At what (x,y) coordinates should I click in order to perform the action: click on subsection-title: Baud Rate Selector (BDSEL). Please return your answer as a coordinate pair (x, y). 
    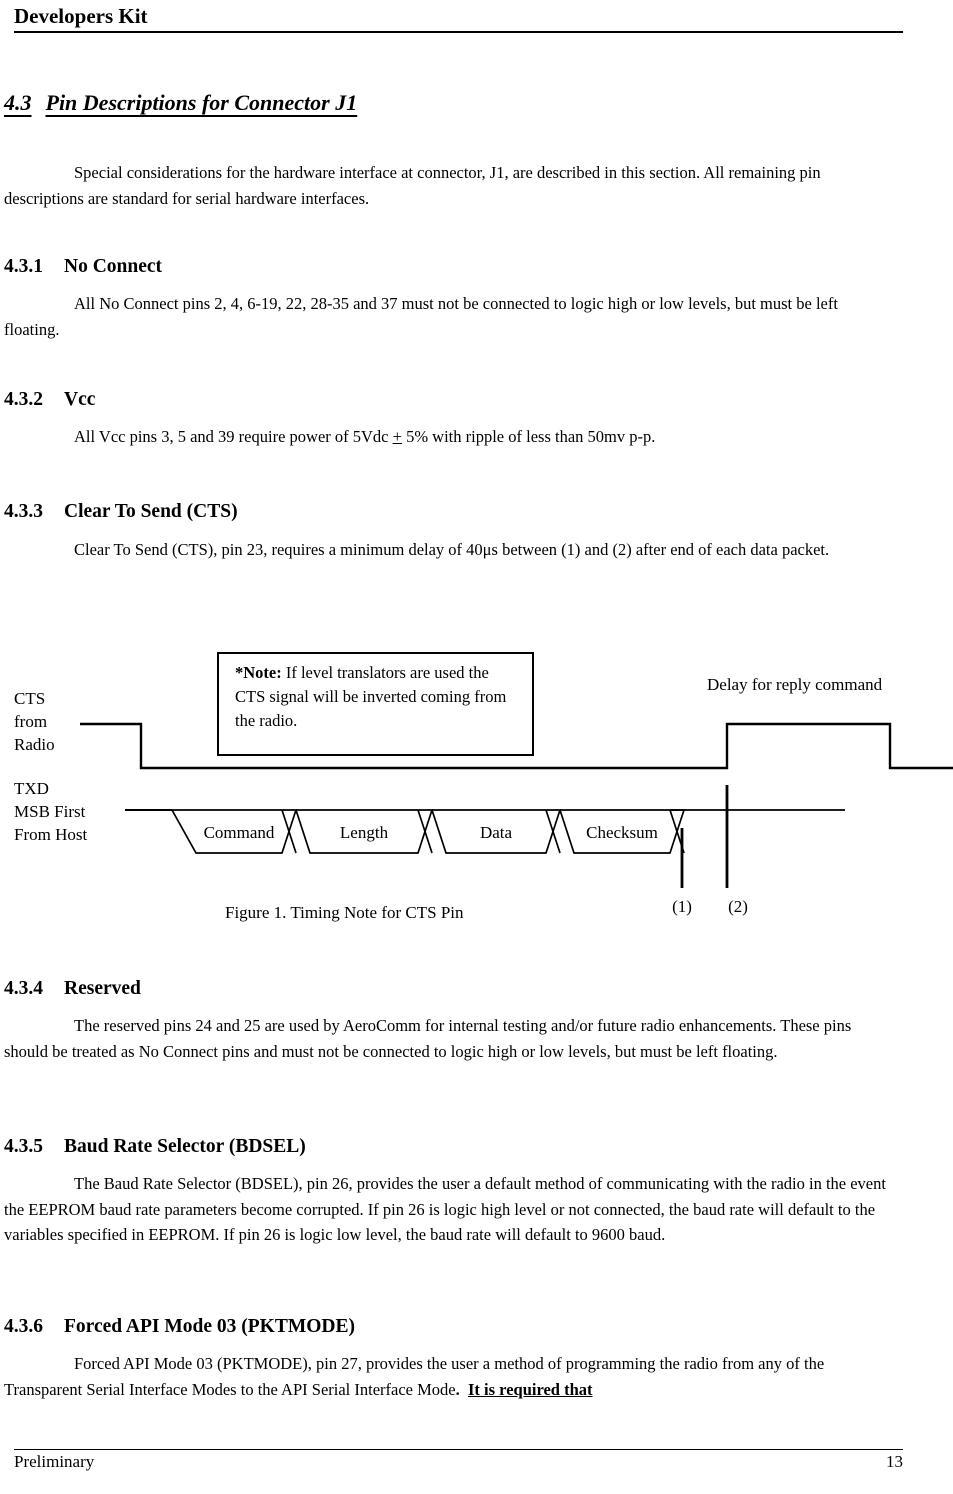
    Looking at the image, I should click on (185, 1146).